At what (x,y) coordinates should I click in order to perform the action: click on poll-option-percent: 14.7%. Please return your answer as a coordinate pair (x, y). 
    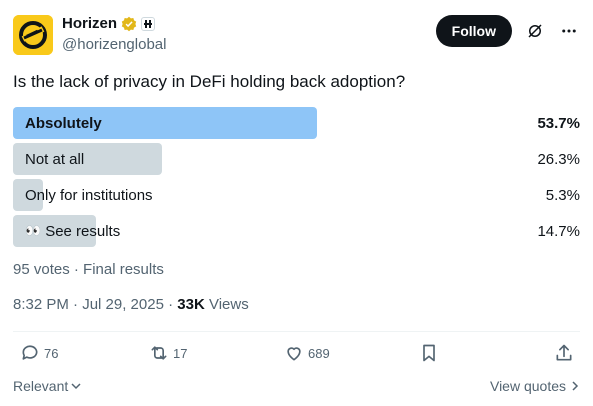
    Looking at the image, I should click on (558, 231).